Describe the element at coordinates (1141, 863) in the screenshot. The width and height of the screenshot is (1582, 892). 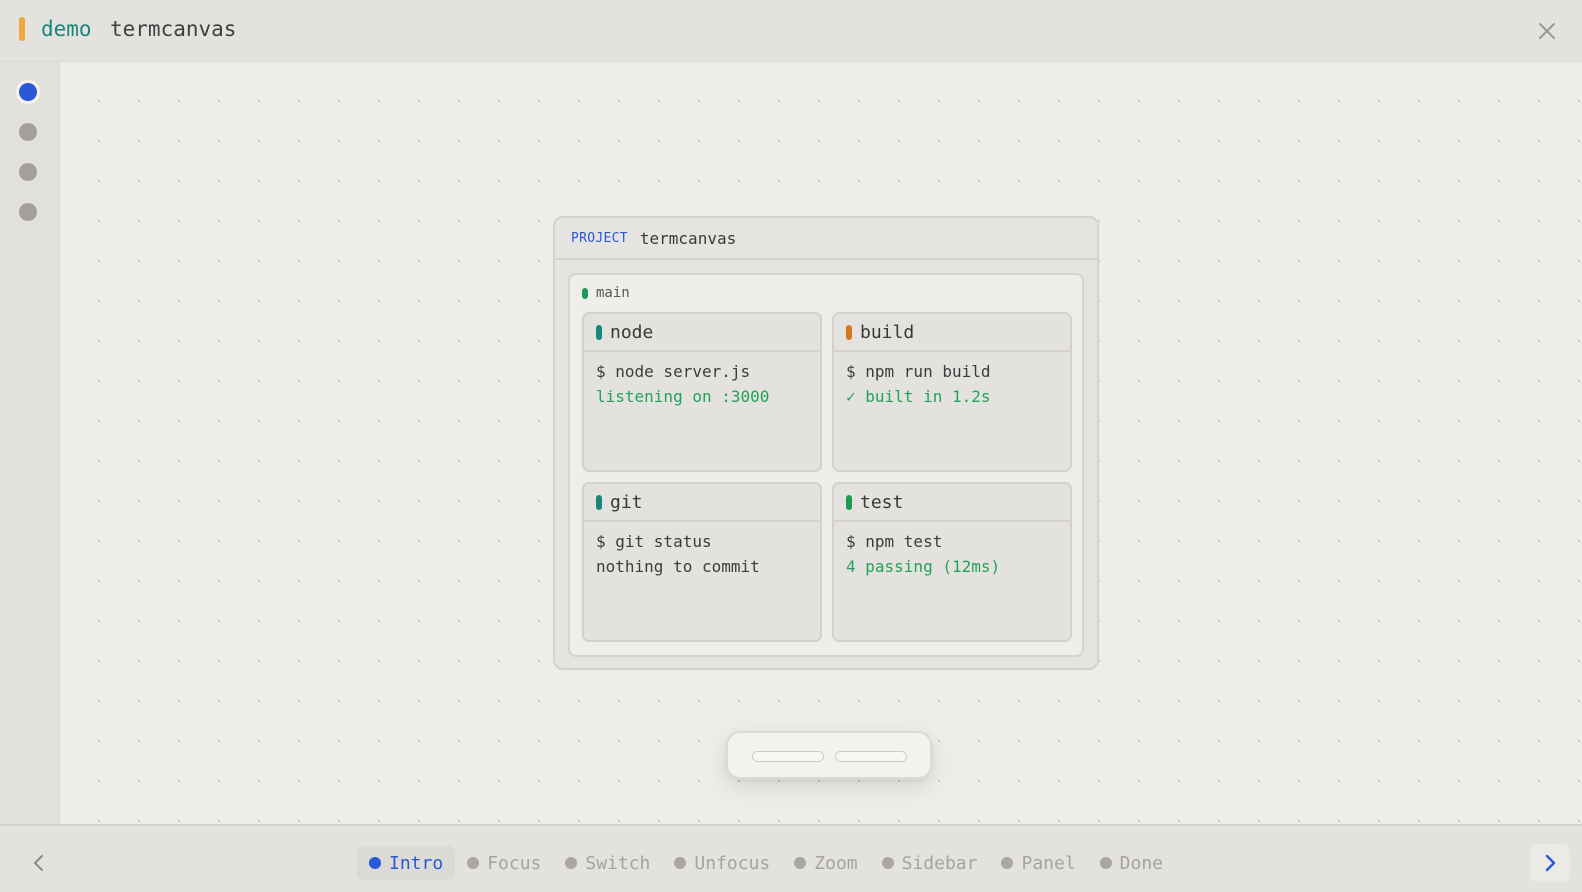
I see `step-label: Done` at that location.